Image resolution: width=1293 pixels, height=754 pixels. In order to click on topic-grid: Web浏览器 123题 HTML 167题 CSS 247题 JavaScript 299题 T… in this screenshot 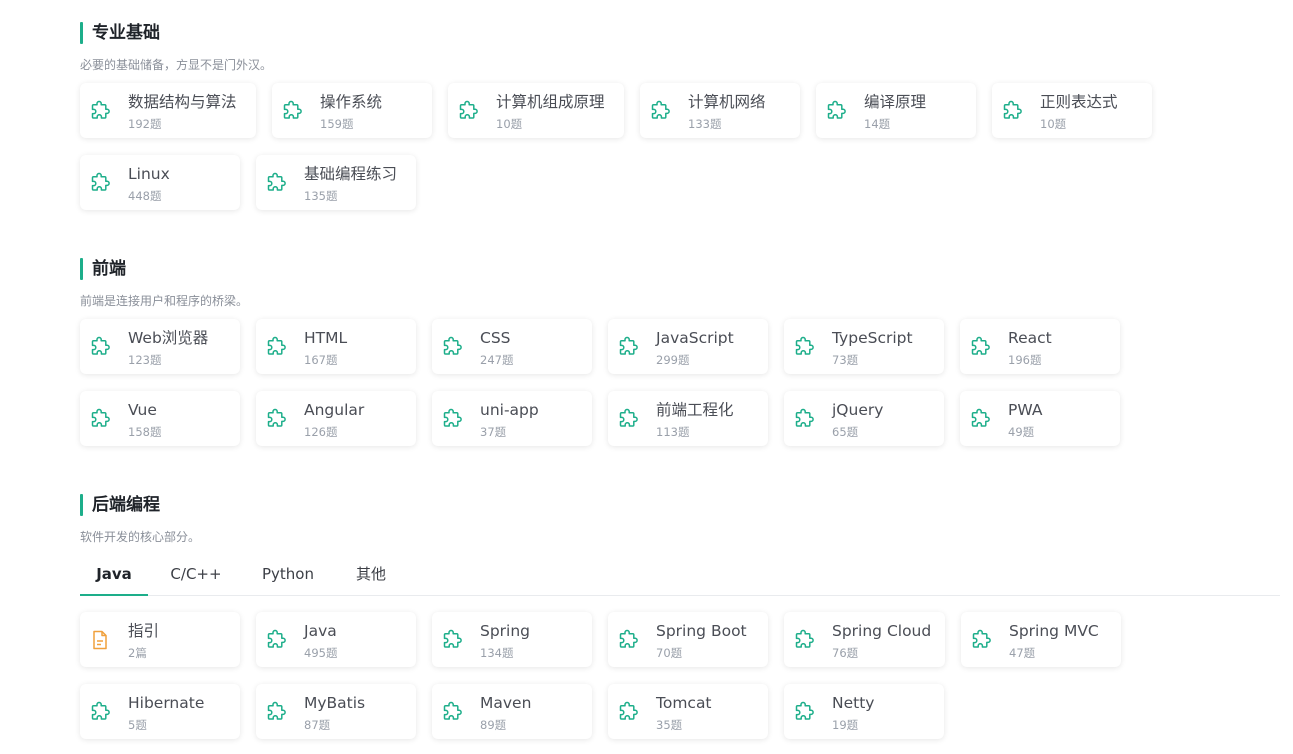, I will do `click(600, 382)`.